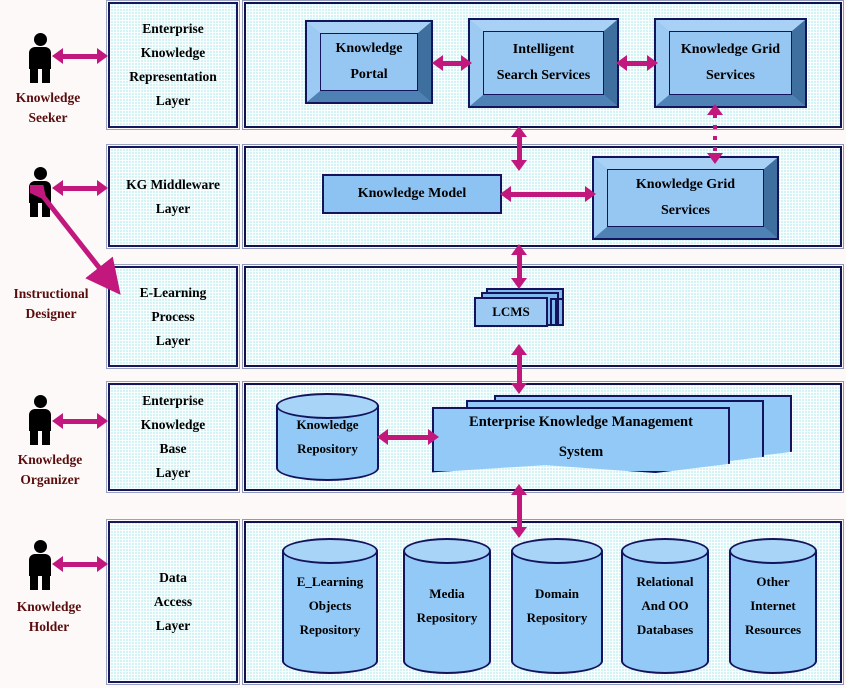 The height and width of the screenshot is (688, 846). I want to click on actor3-label-line1: Knowledge, so click(50, 459).